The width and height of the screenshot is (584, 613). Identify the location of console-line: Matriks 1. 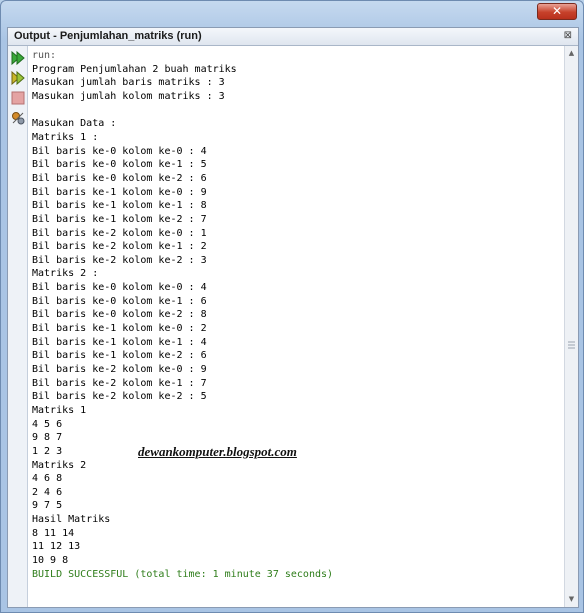
(59, 410).